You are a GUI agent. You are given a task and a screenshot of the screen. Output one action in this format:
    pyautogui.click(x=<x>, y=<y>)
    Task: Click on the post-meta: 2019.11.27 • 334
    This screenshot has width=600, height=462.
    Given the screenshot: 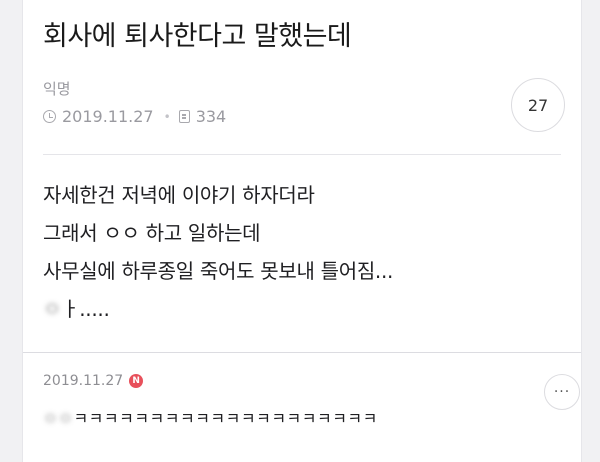 What is the action you would take?
    pyautogui.click(x=134, y=116)
    